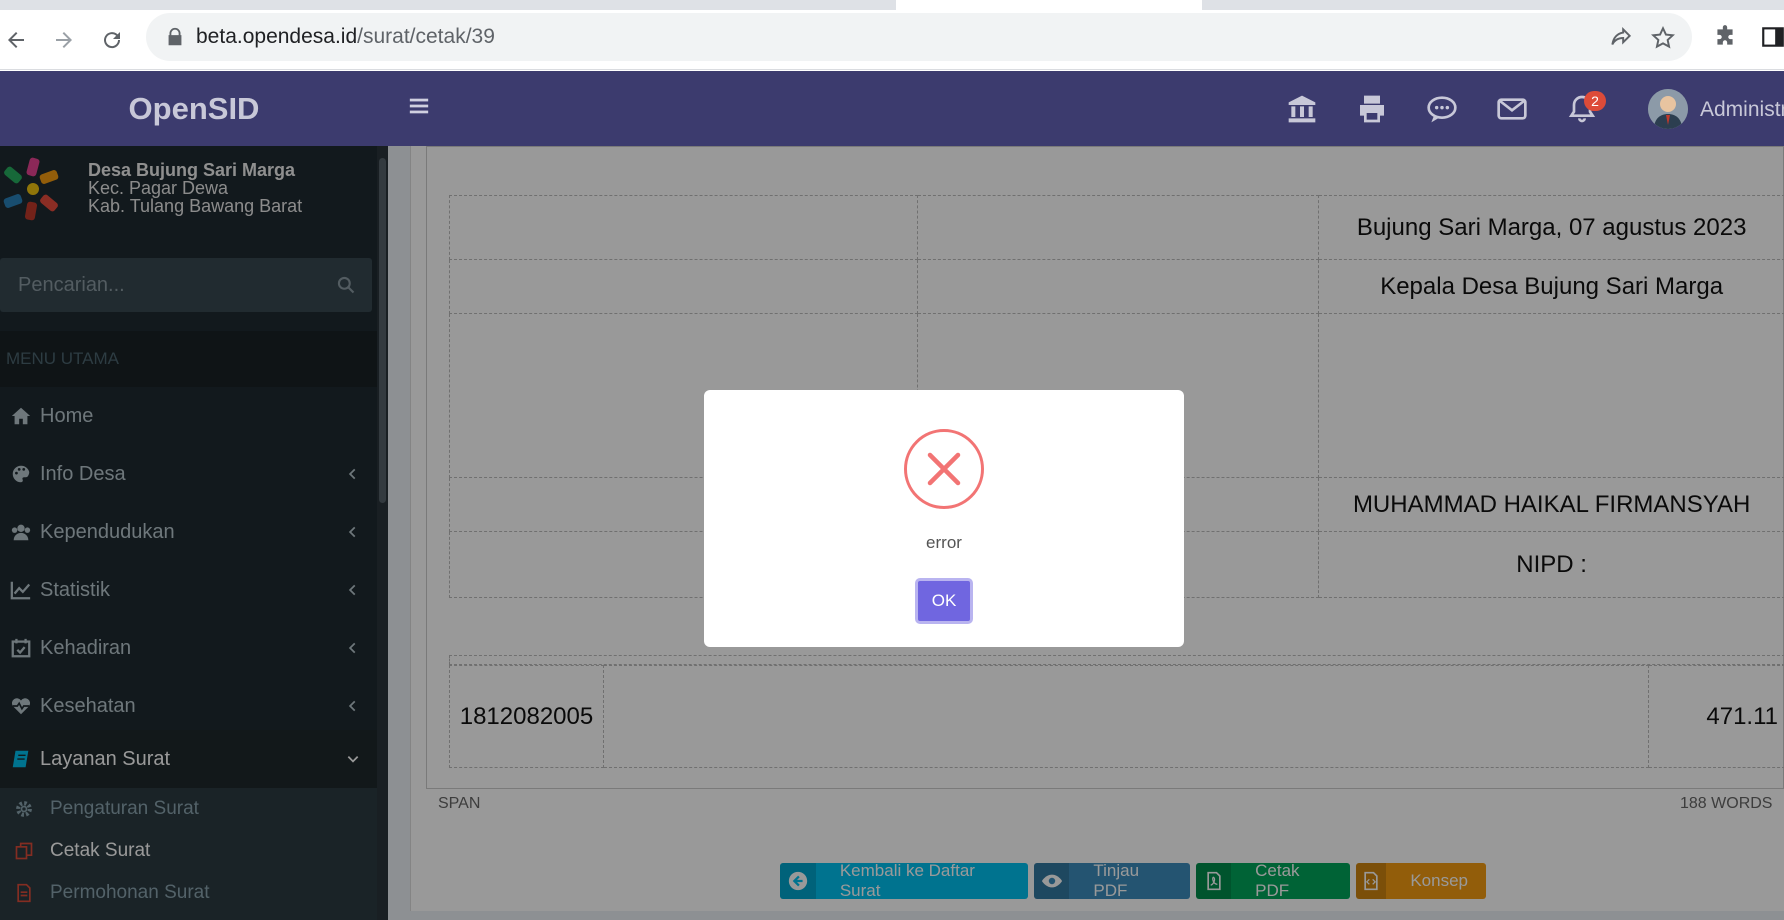 This screenshot has width=1784, height=920. I want to click on browser-tabstrip, so click(892, 5).